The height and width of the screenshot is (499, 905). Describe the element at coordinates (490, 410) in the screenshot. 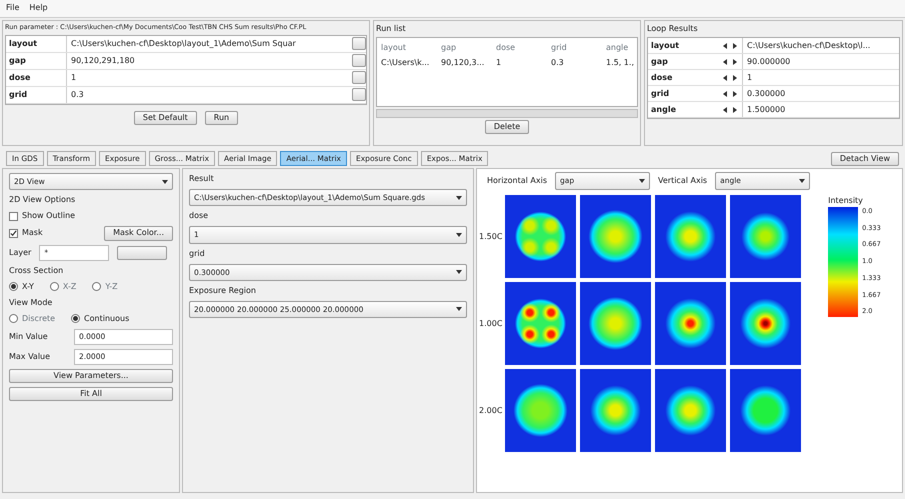

I see `axis-tick-label: 2.00C` at that location.